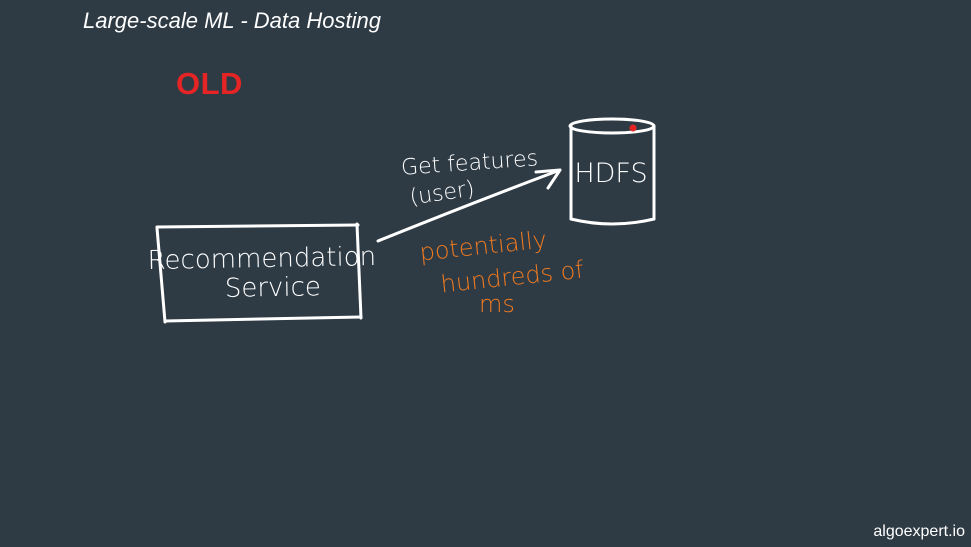 The height and width of the screenshot is (547, 971). What do you see at coordinates (469, 163) in the screenshot?
I see `arrow-label-line1: Get features` at bounding box center [469, 163].